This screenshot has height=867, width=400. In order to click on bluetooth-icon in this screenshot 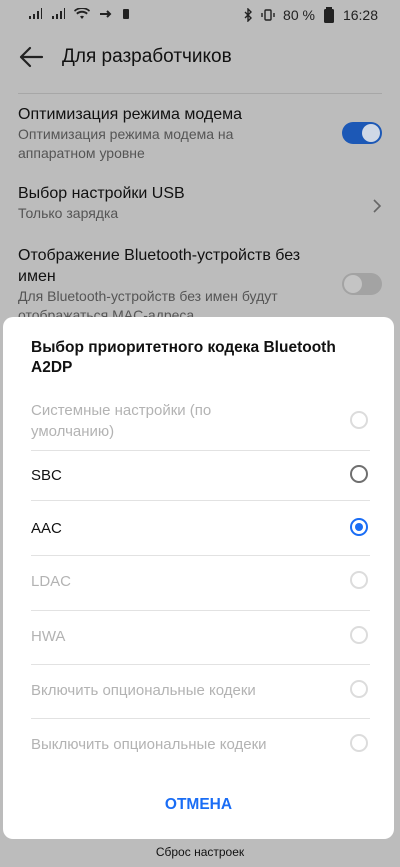, I will do `click(248, 15)`.